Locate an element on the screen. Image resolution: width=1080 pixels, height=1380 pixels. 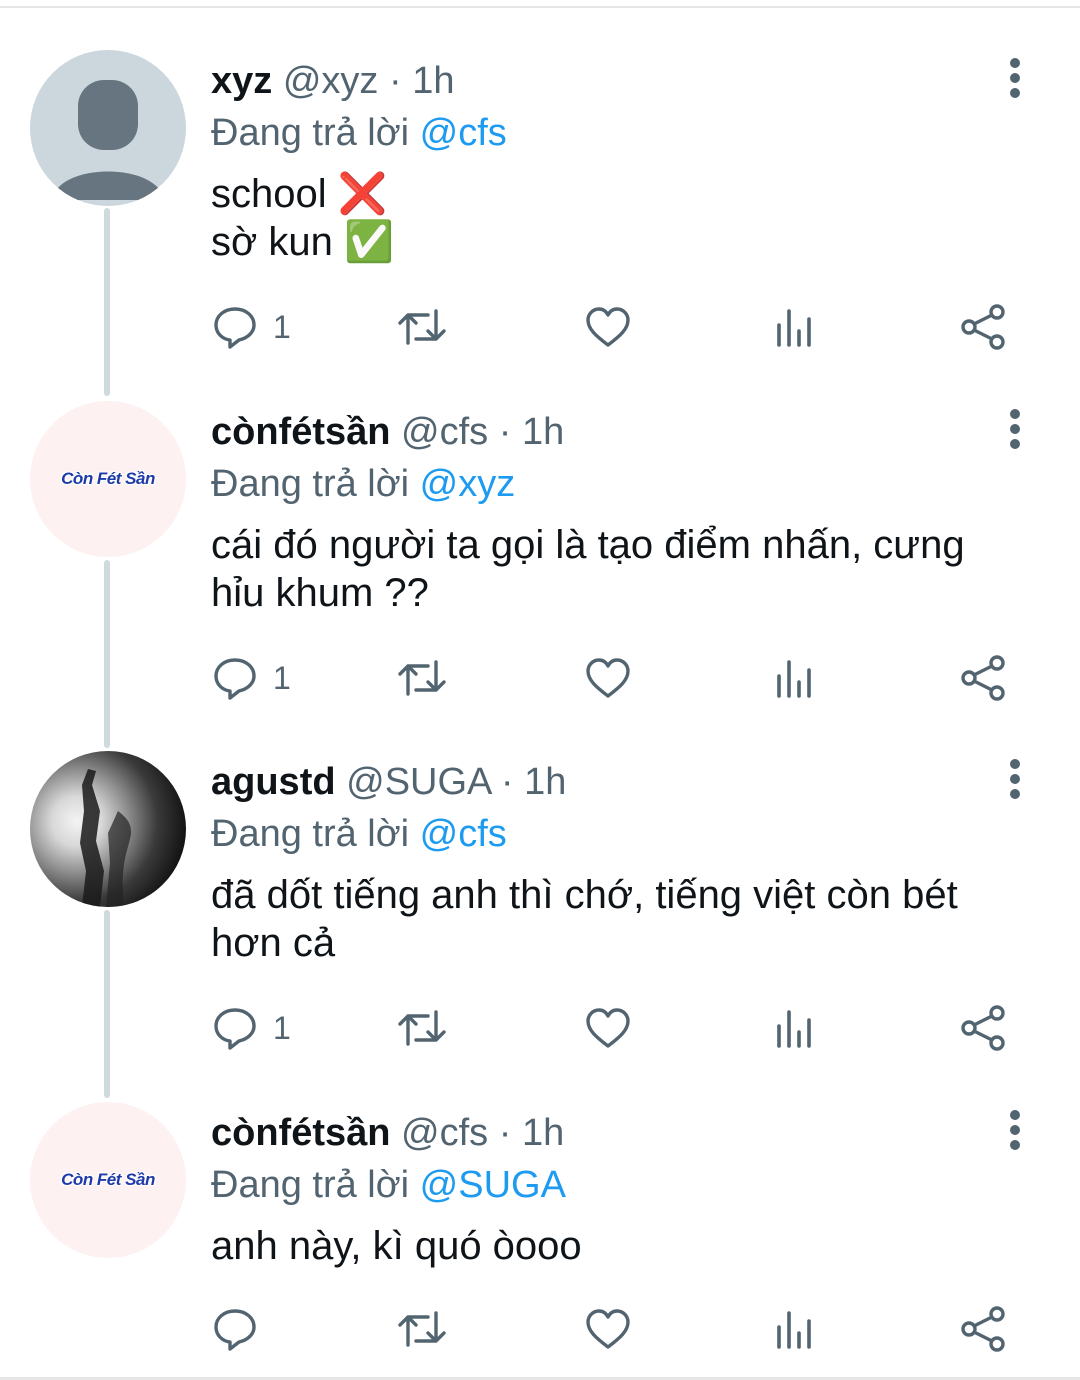
mention-link: @SUGA is located at coordinates (493, 1185).